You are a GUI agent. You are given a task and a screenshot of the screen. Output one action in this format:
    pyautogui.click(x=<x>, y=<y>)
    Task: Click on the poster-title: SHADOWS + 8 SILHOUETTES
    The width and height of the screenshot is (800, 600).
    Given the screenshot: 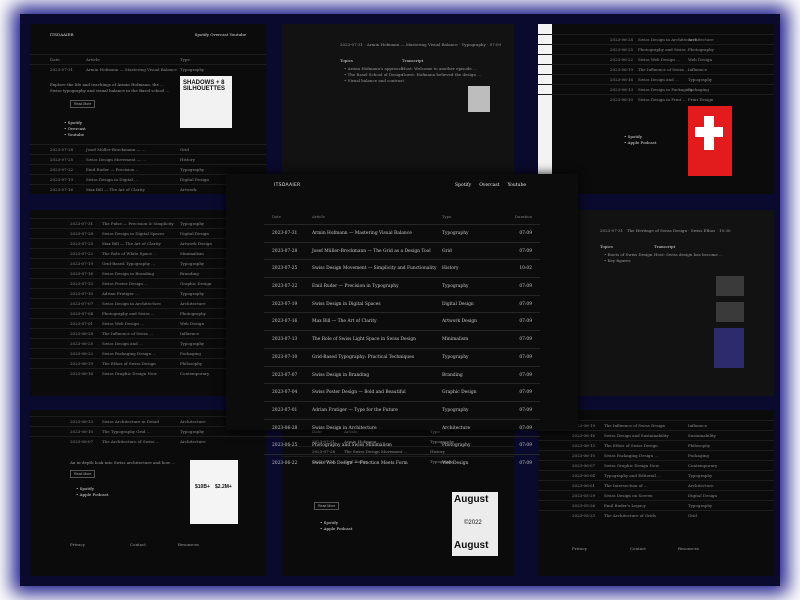 What is the action you would take?
    pyautogui.click(x=204, y=86)
    